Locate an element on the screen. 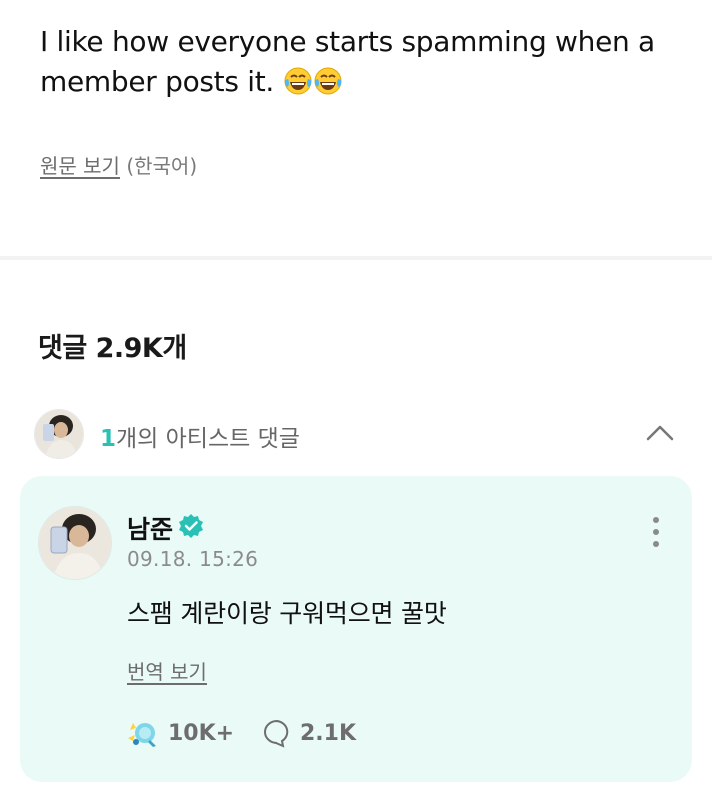 The image size is (712, 800). artist-comments-toggle: 1개의 아티스트 댓글 is located at coordinates (357, 434).